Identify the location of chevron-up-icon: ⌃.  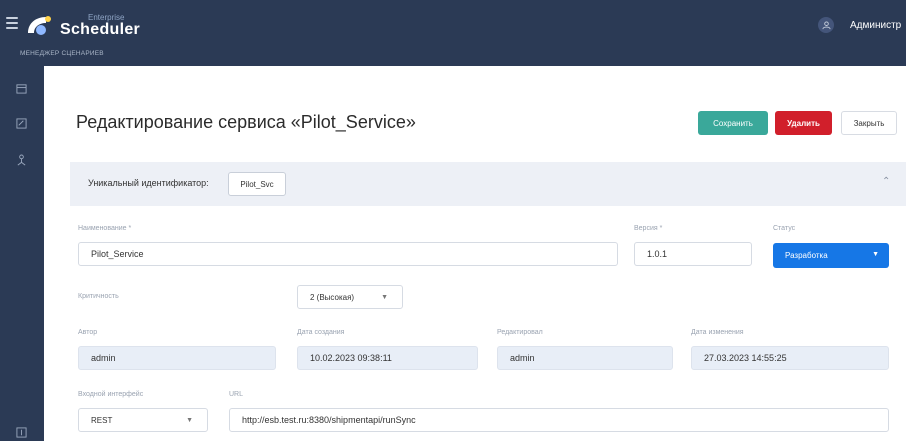
(886, 181).